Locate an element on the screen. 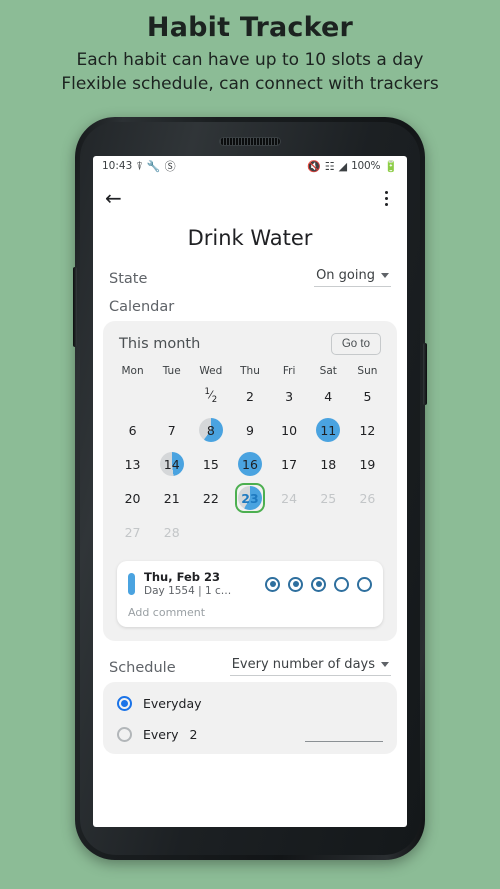 This screenshot has height=889, width=500. calendar-day-cell: 23 is located at coordinates (249, 498).